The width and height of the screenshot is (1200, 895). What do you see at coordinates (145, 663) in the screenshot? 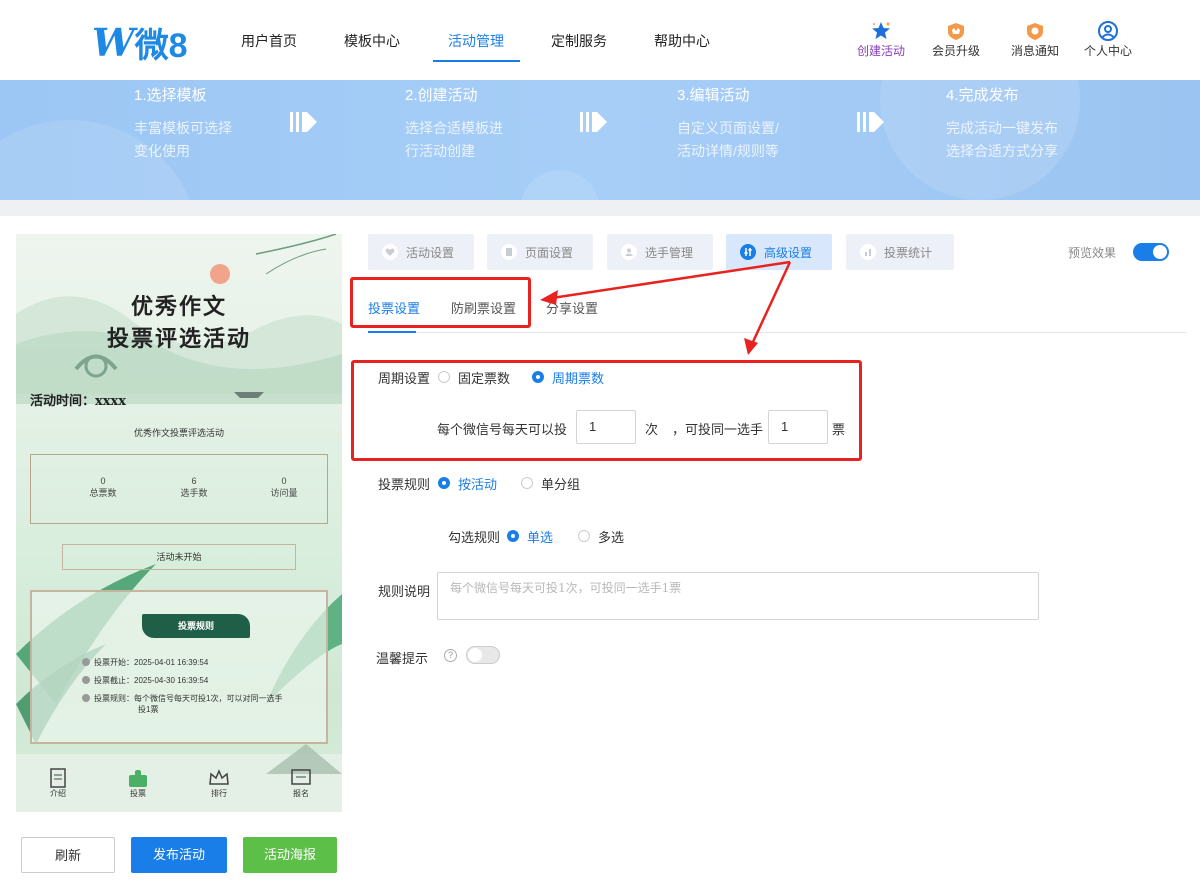
I see `rule-line: 投票开始：2025-04-01 16:39:54` at bounding box center [145, 663].